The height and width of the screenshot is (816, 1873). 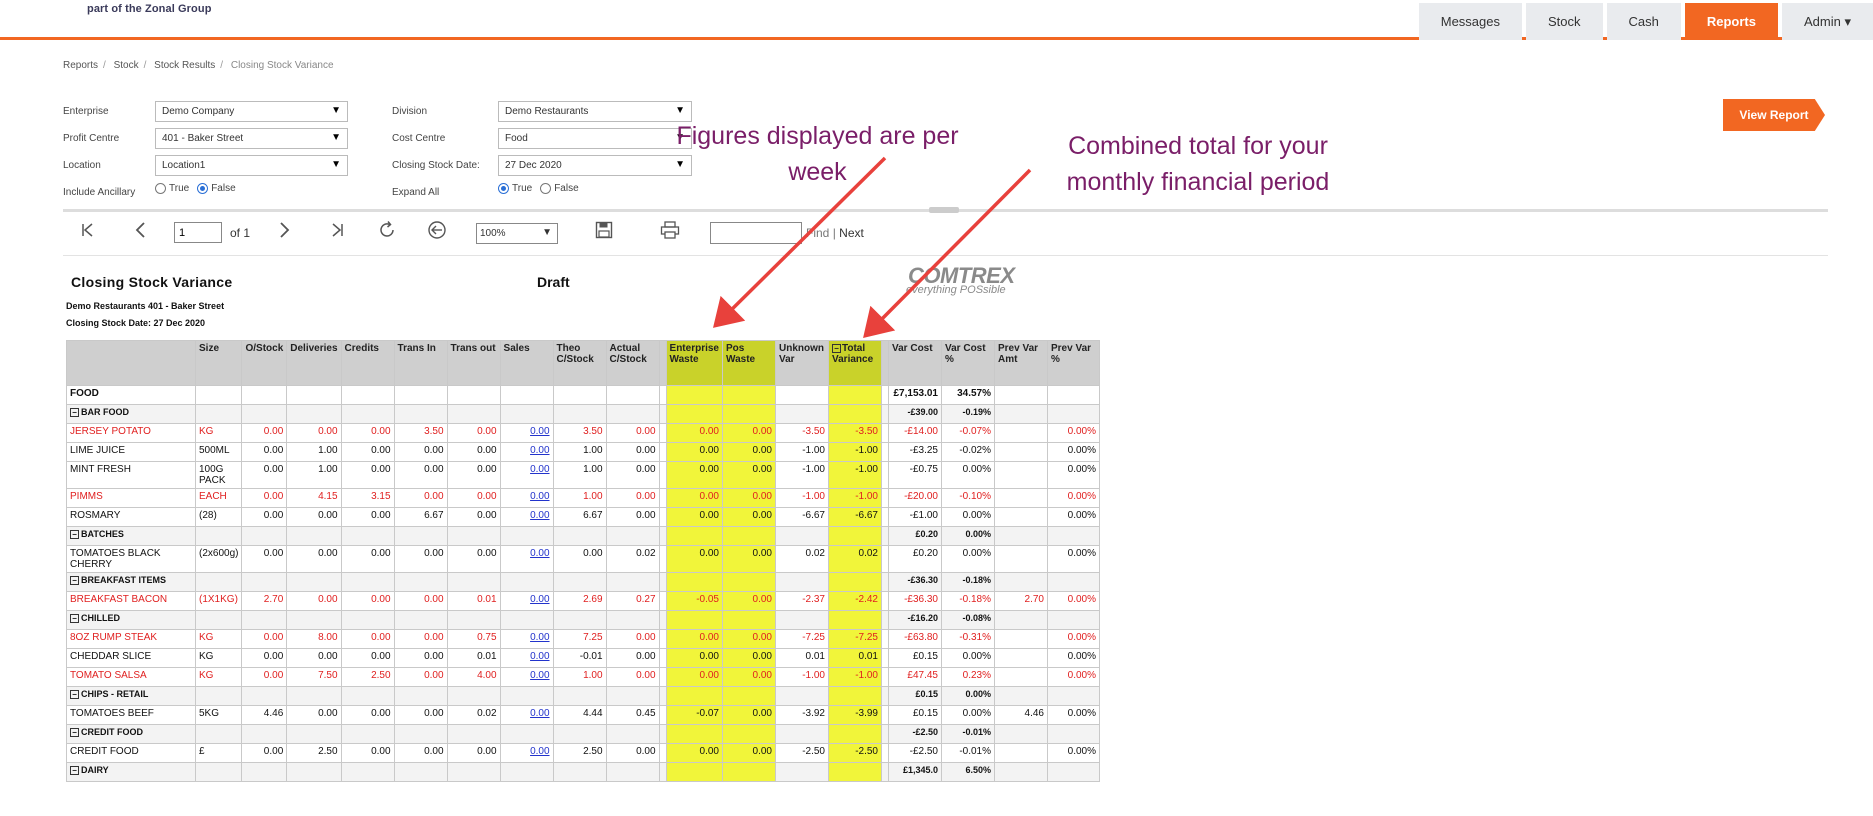 I want to click on column-header: − Total Variance, so click(x=855, y=363).